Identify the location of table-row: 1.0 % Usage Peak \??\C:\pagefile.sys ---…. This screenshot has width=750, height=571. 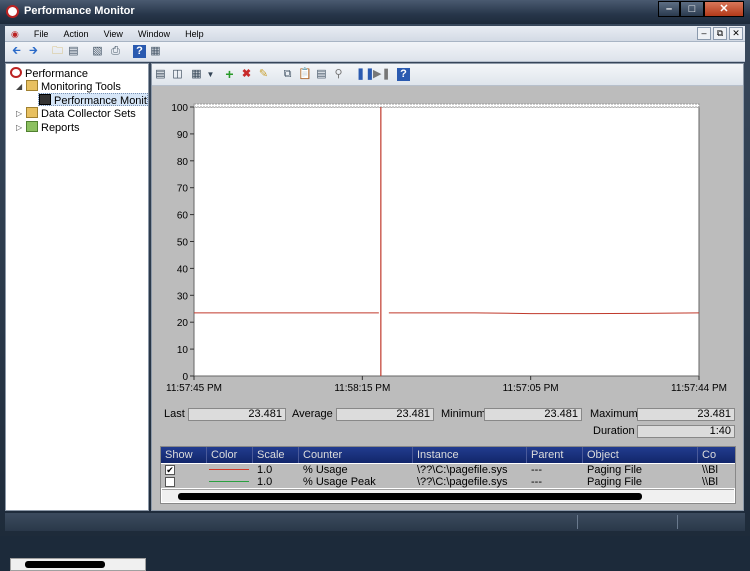
(448, 482).